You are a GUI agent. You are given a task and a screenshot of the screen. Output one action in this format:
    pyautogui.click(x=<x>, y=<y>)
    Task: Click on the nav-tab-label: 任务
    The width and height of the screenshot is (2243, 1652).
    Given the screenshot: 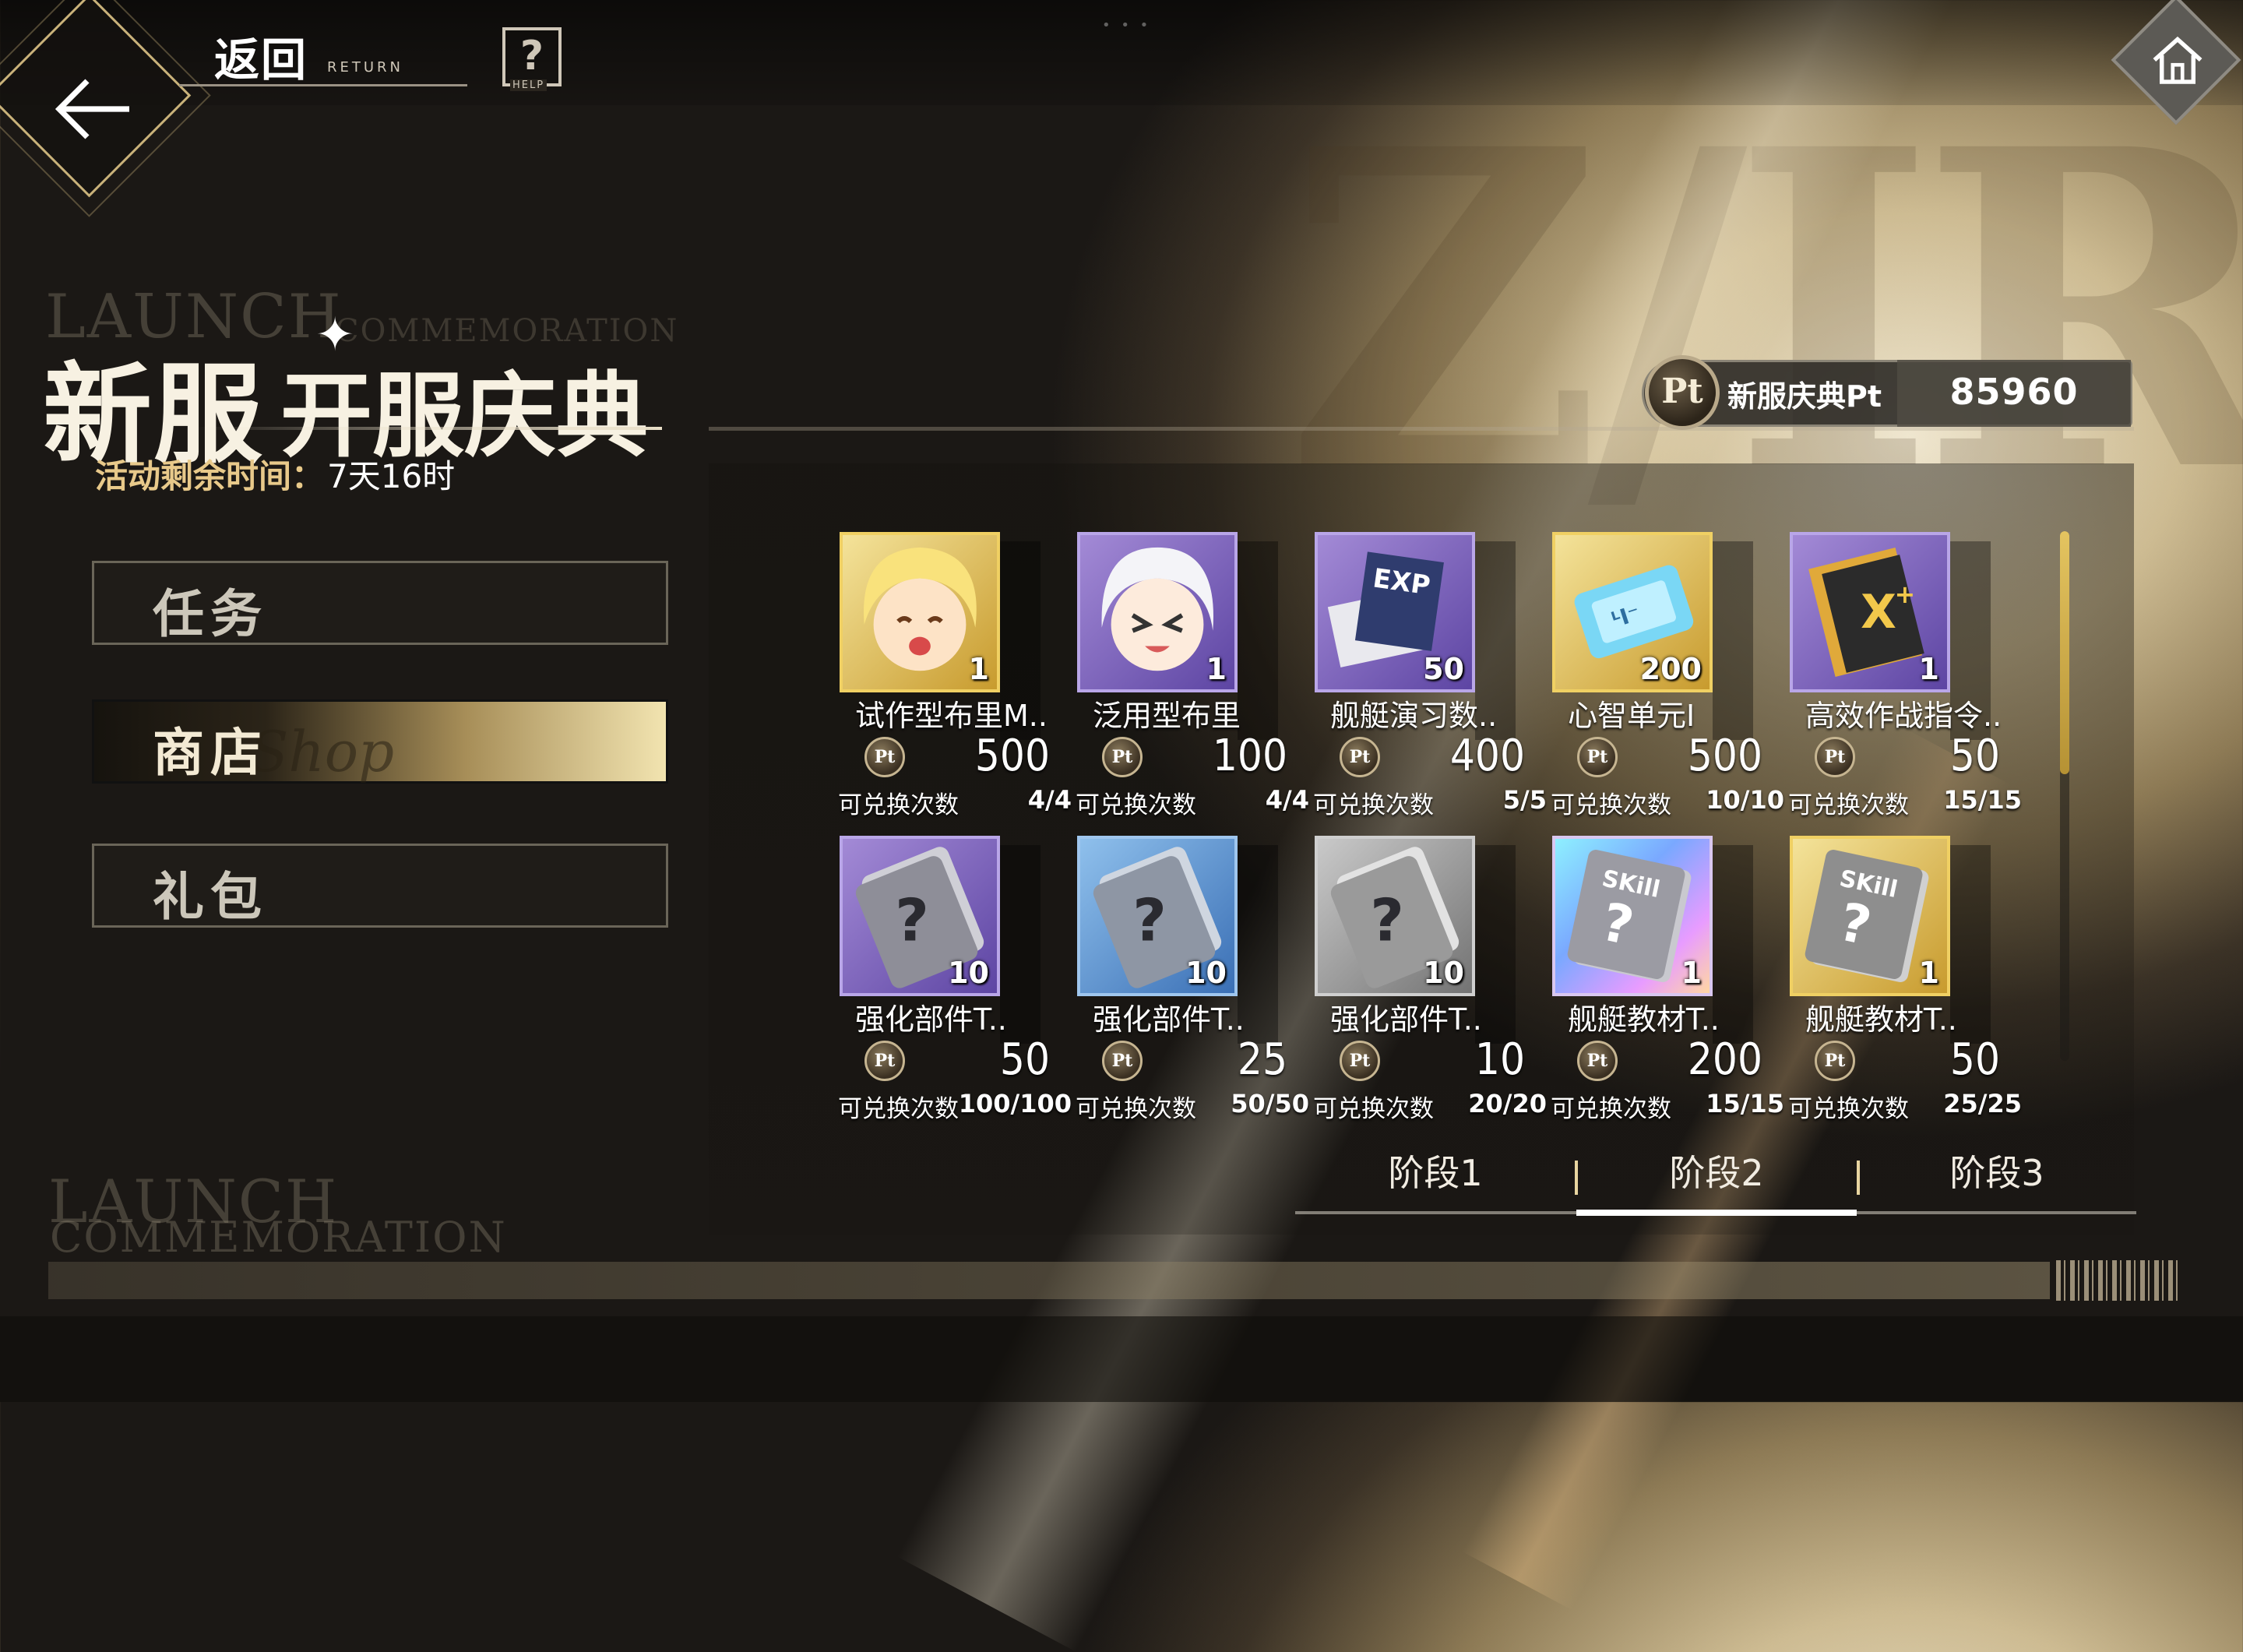 What is the action you would take?
    pyautogui.click(x=210, y=614)
    